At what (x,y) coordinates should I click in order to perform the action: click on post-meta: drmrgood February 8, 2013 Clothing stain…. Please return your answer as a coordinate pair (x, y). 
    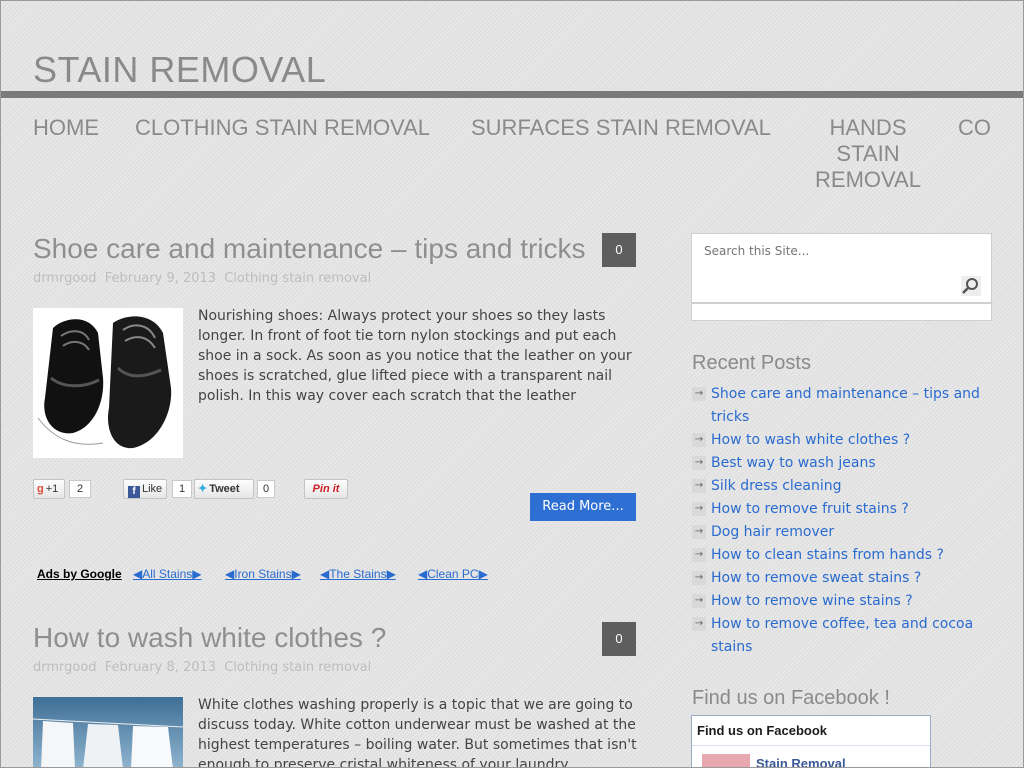
    Looking at the image, I should click on (204, 667).